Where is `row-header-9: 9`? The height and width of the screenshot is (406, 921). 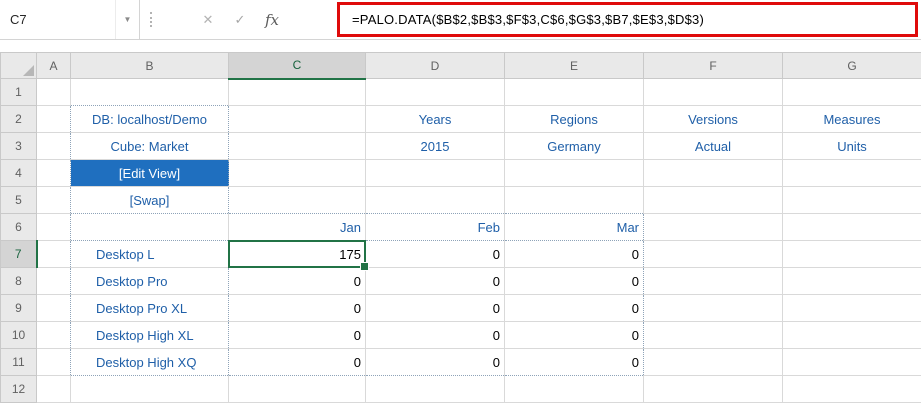 row-header-9: 9 is located at coordinates (18, 308).